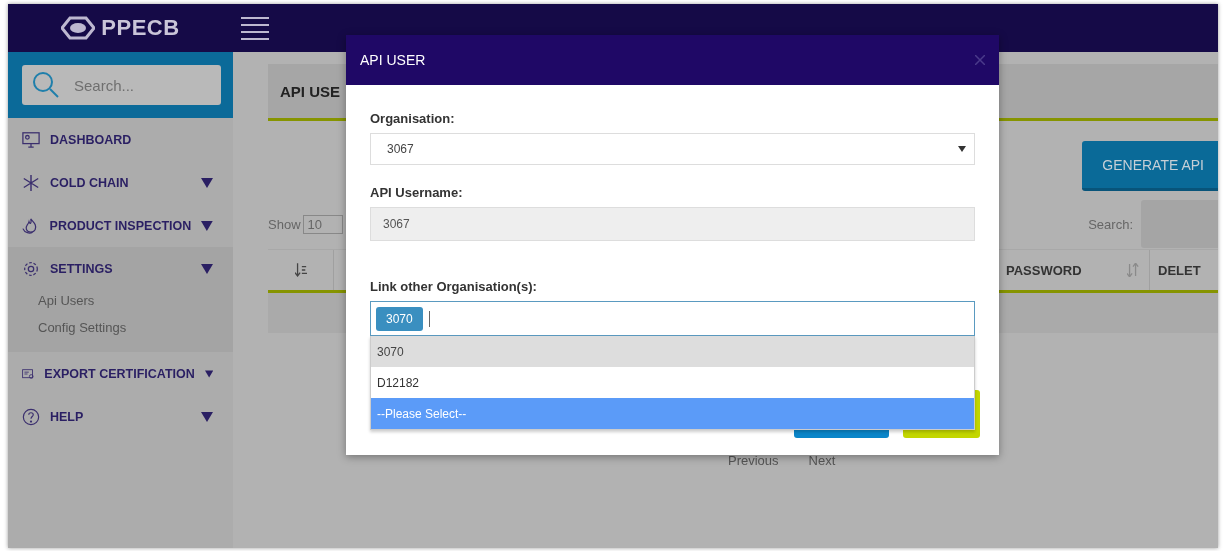  What do you see at coordinates (284, 224) in the screenshot?
I see `show-label: Show` at bounding box center [284, 224].